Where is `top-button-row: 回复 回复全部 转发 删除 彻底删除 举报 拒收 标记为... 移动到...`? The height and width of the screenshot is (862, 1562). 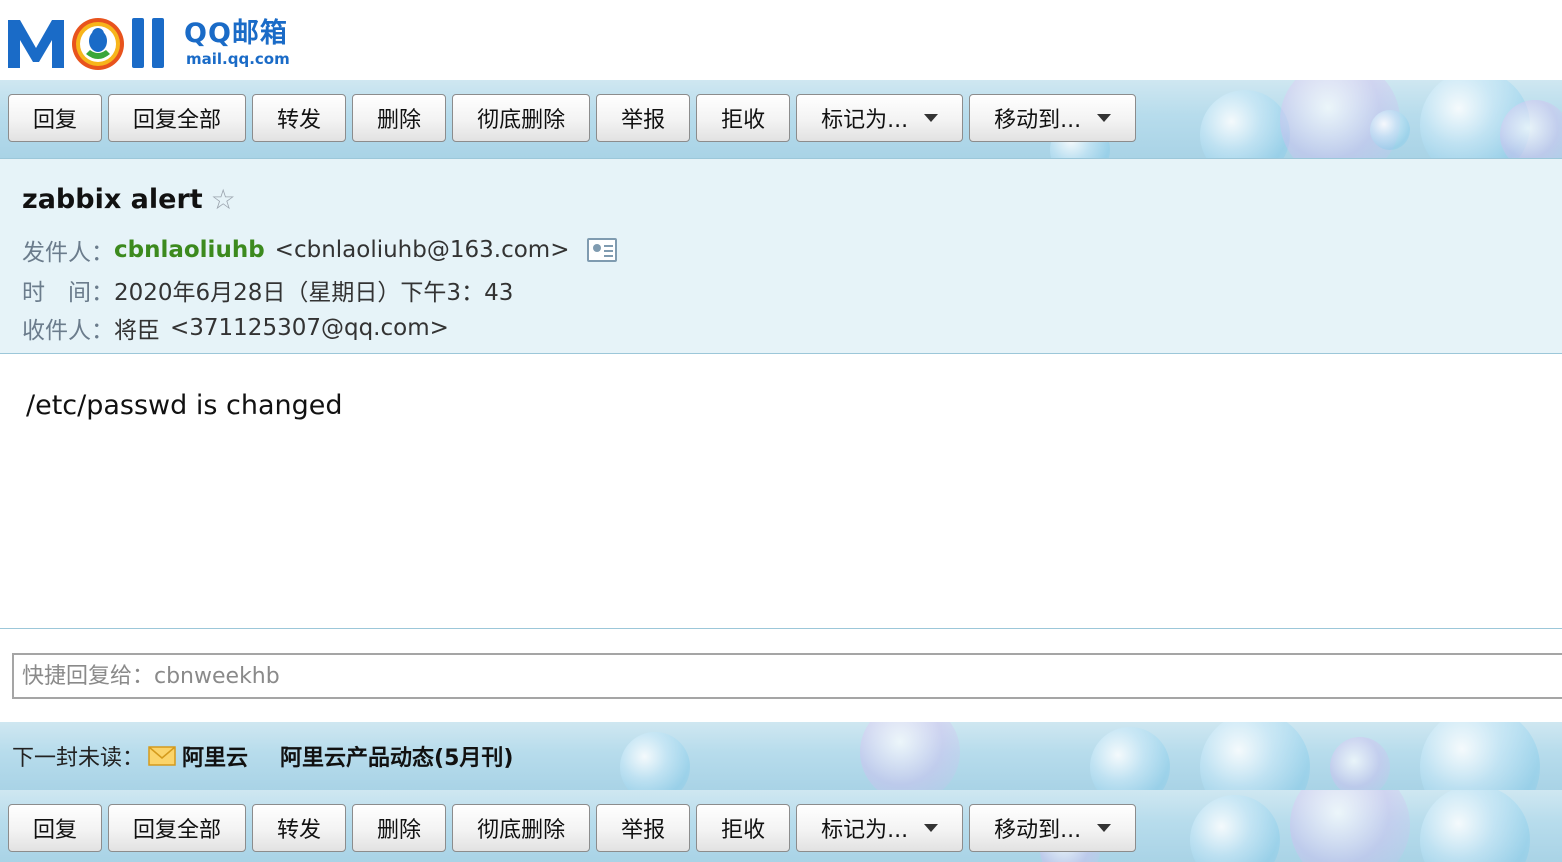 top-button-row: 回复 回复全部 转发 删除 彻底删除 举报 拒收 标记为... 移动到... is located at coordinates (572, 118).